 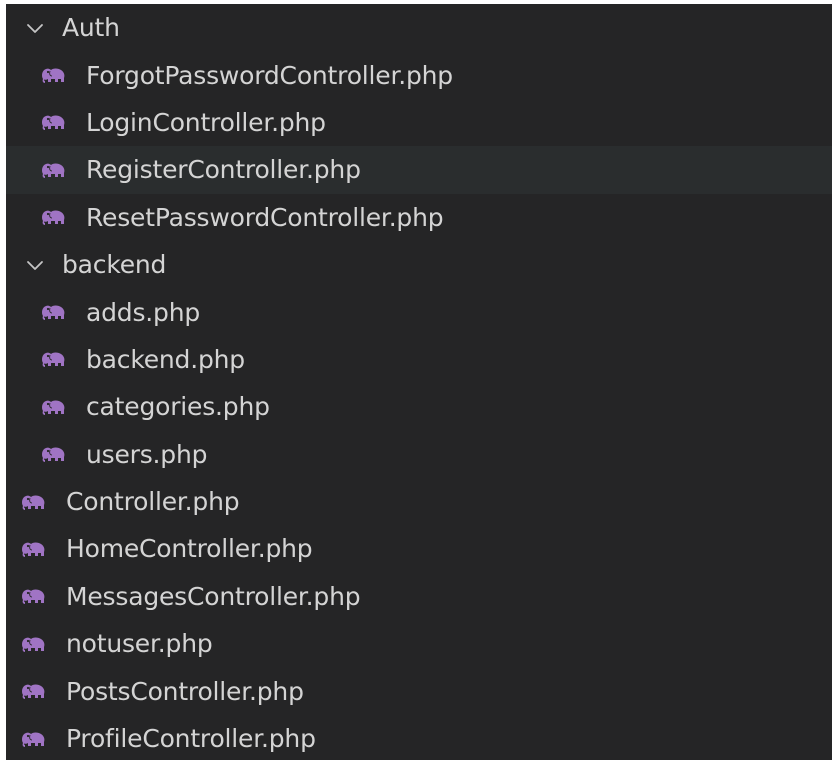 I want to click on file-item: adds.php, so click(x=419, y=311).